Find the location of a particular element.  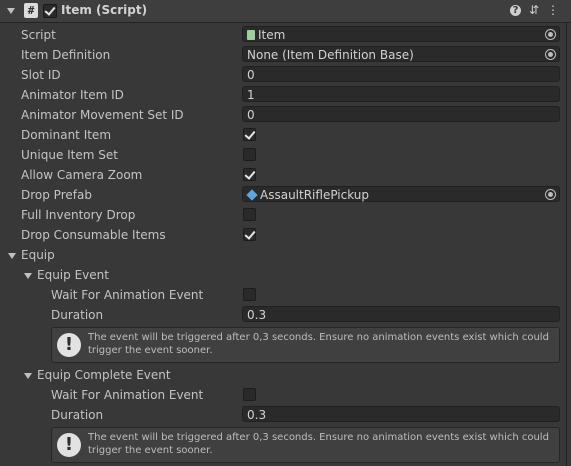

property-row-slot-id: Slot ID 0 is located at coordinates (285, 75).